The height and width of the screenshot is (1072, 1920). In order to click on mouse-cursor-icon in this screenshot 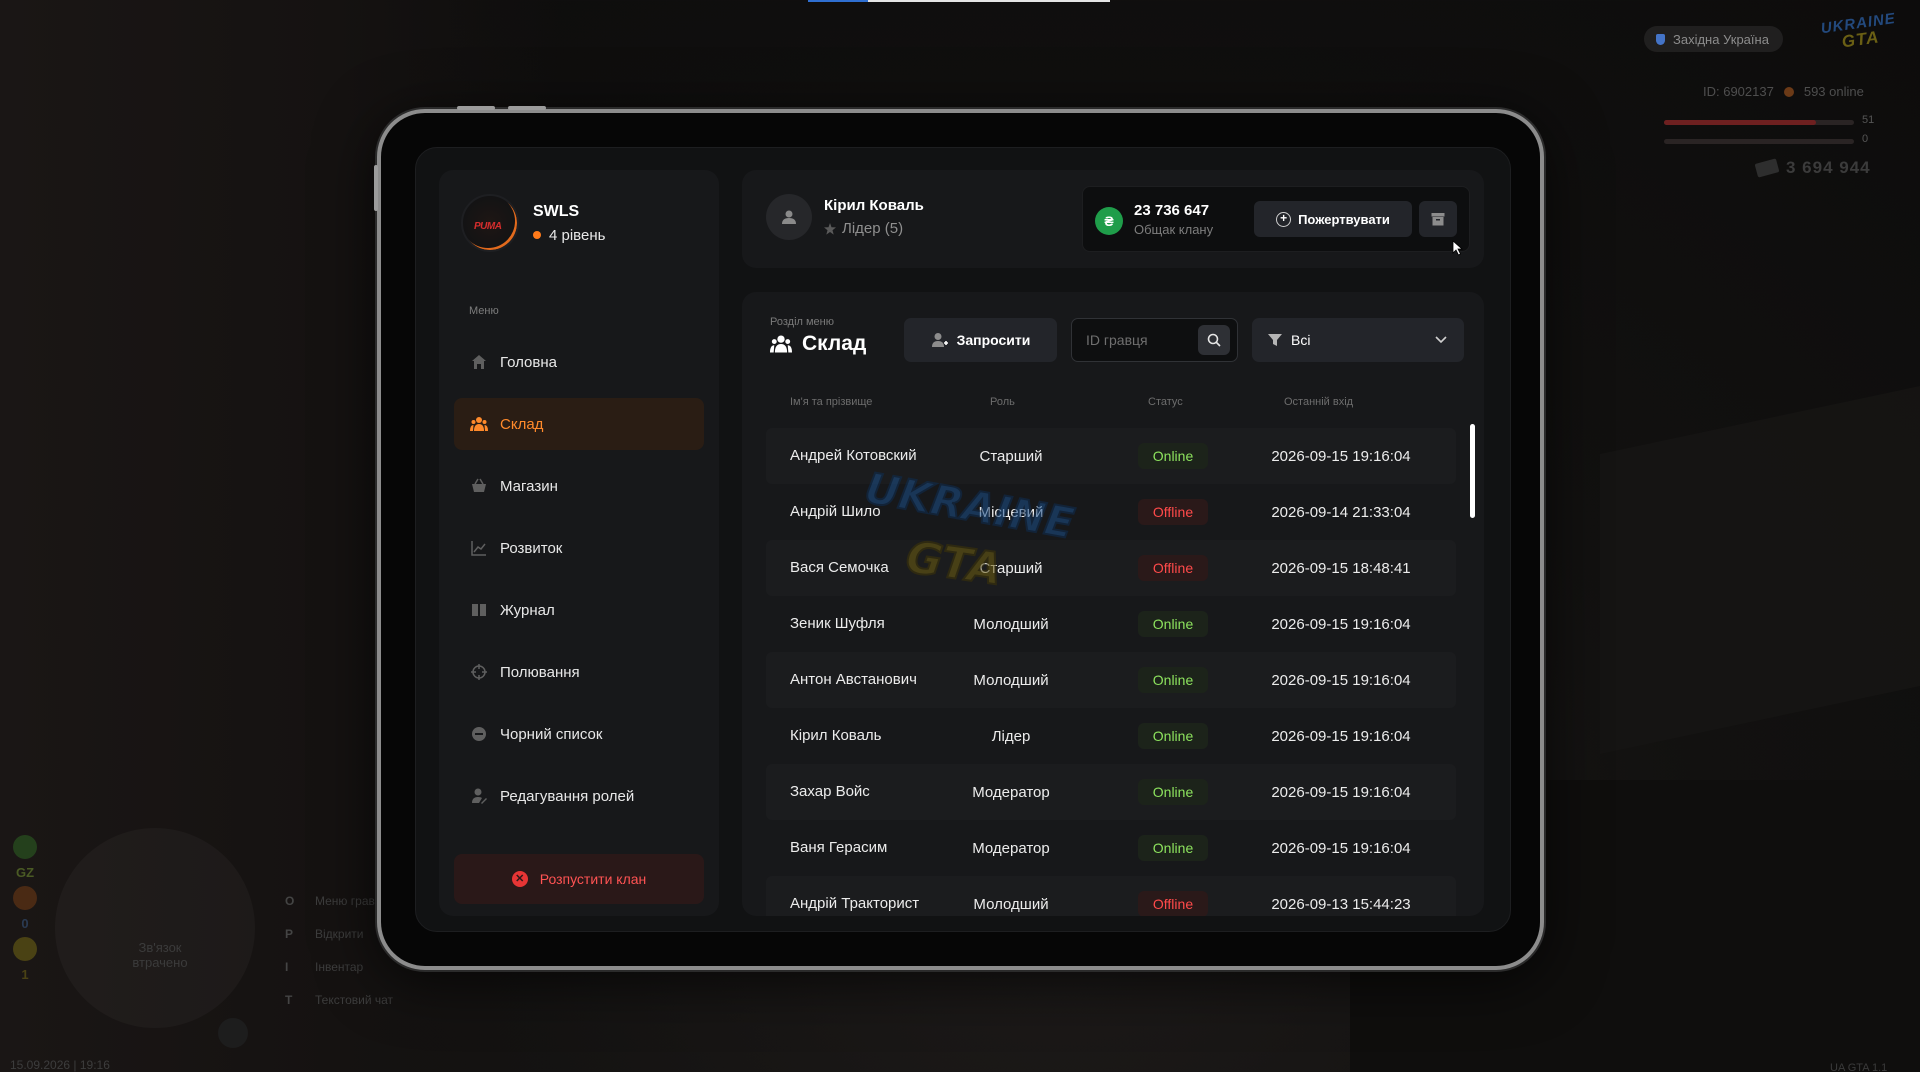, I will do `click(1458, 248)`.